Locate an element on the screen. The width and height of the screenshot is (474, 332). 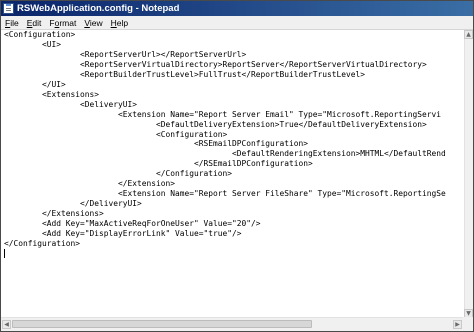
menu-file-label: ile is located at coordinates (14, 22).